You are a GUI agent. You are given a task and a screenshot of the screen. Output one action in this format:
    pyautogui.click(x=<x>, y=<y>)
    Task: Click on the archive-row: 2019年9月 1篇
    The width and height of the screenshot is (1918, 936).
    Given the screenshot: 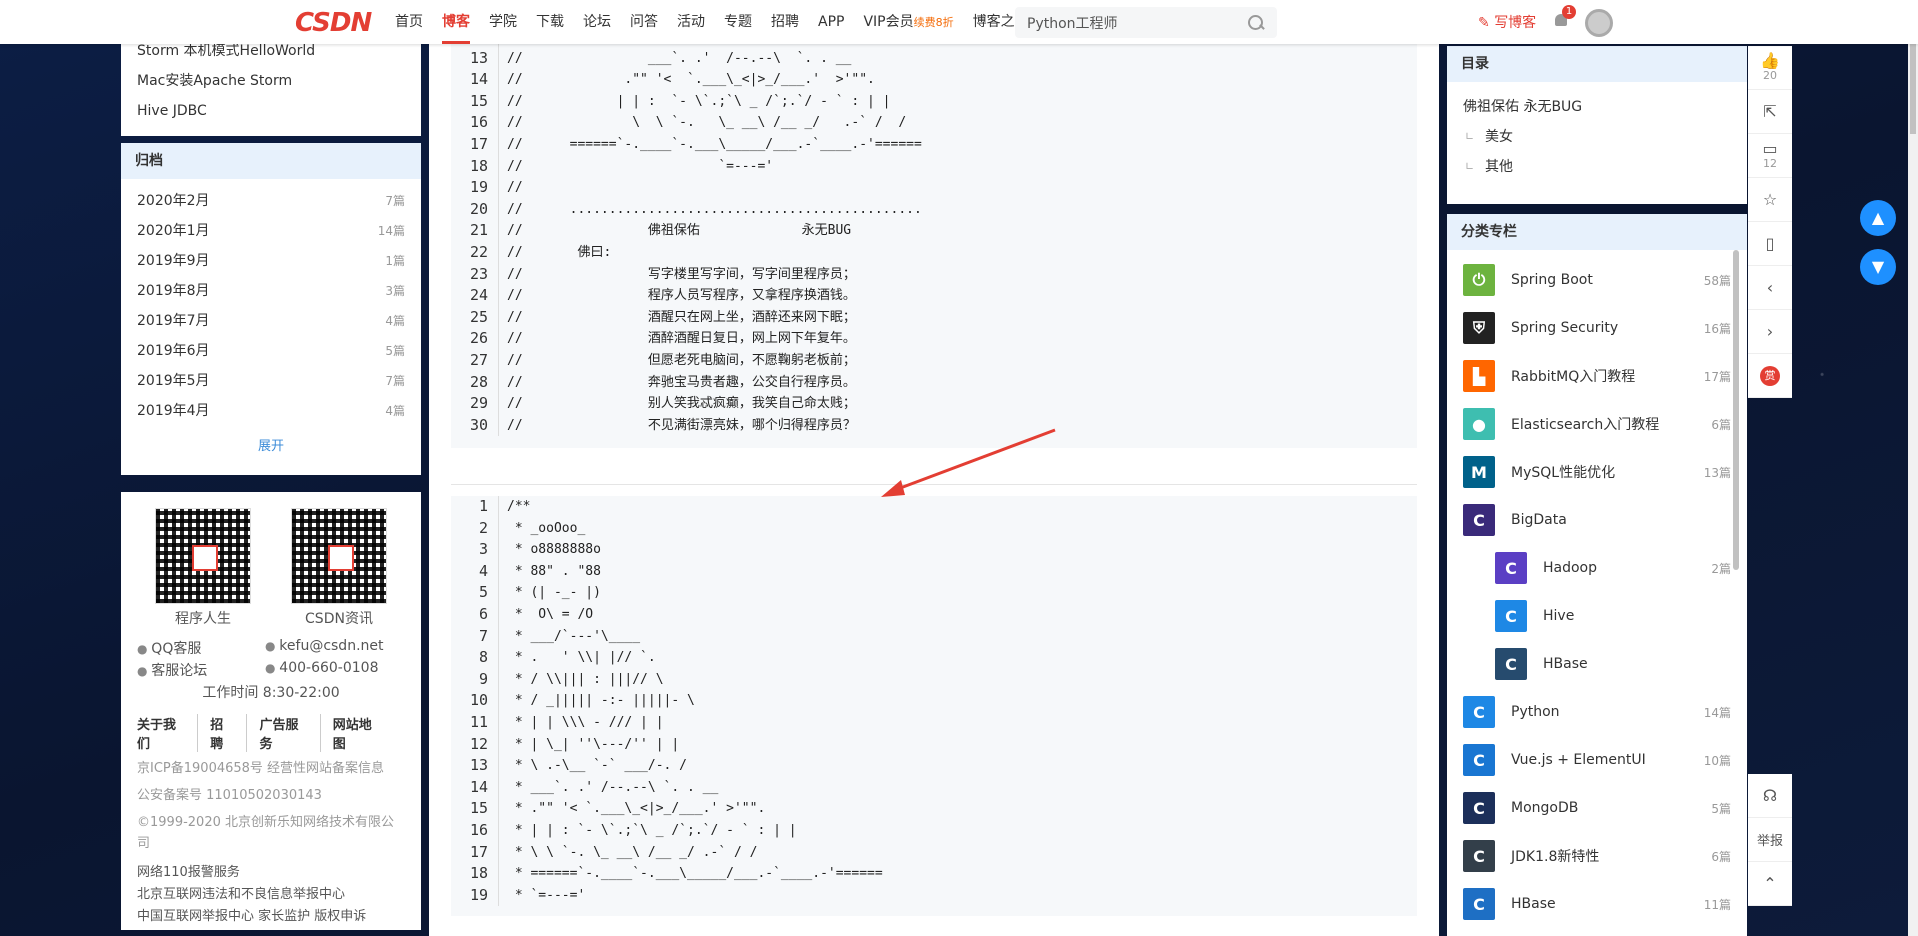 What is the action you would take?
    pyautogui.click(x=271, y=260)
    